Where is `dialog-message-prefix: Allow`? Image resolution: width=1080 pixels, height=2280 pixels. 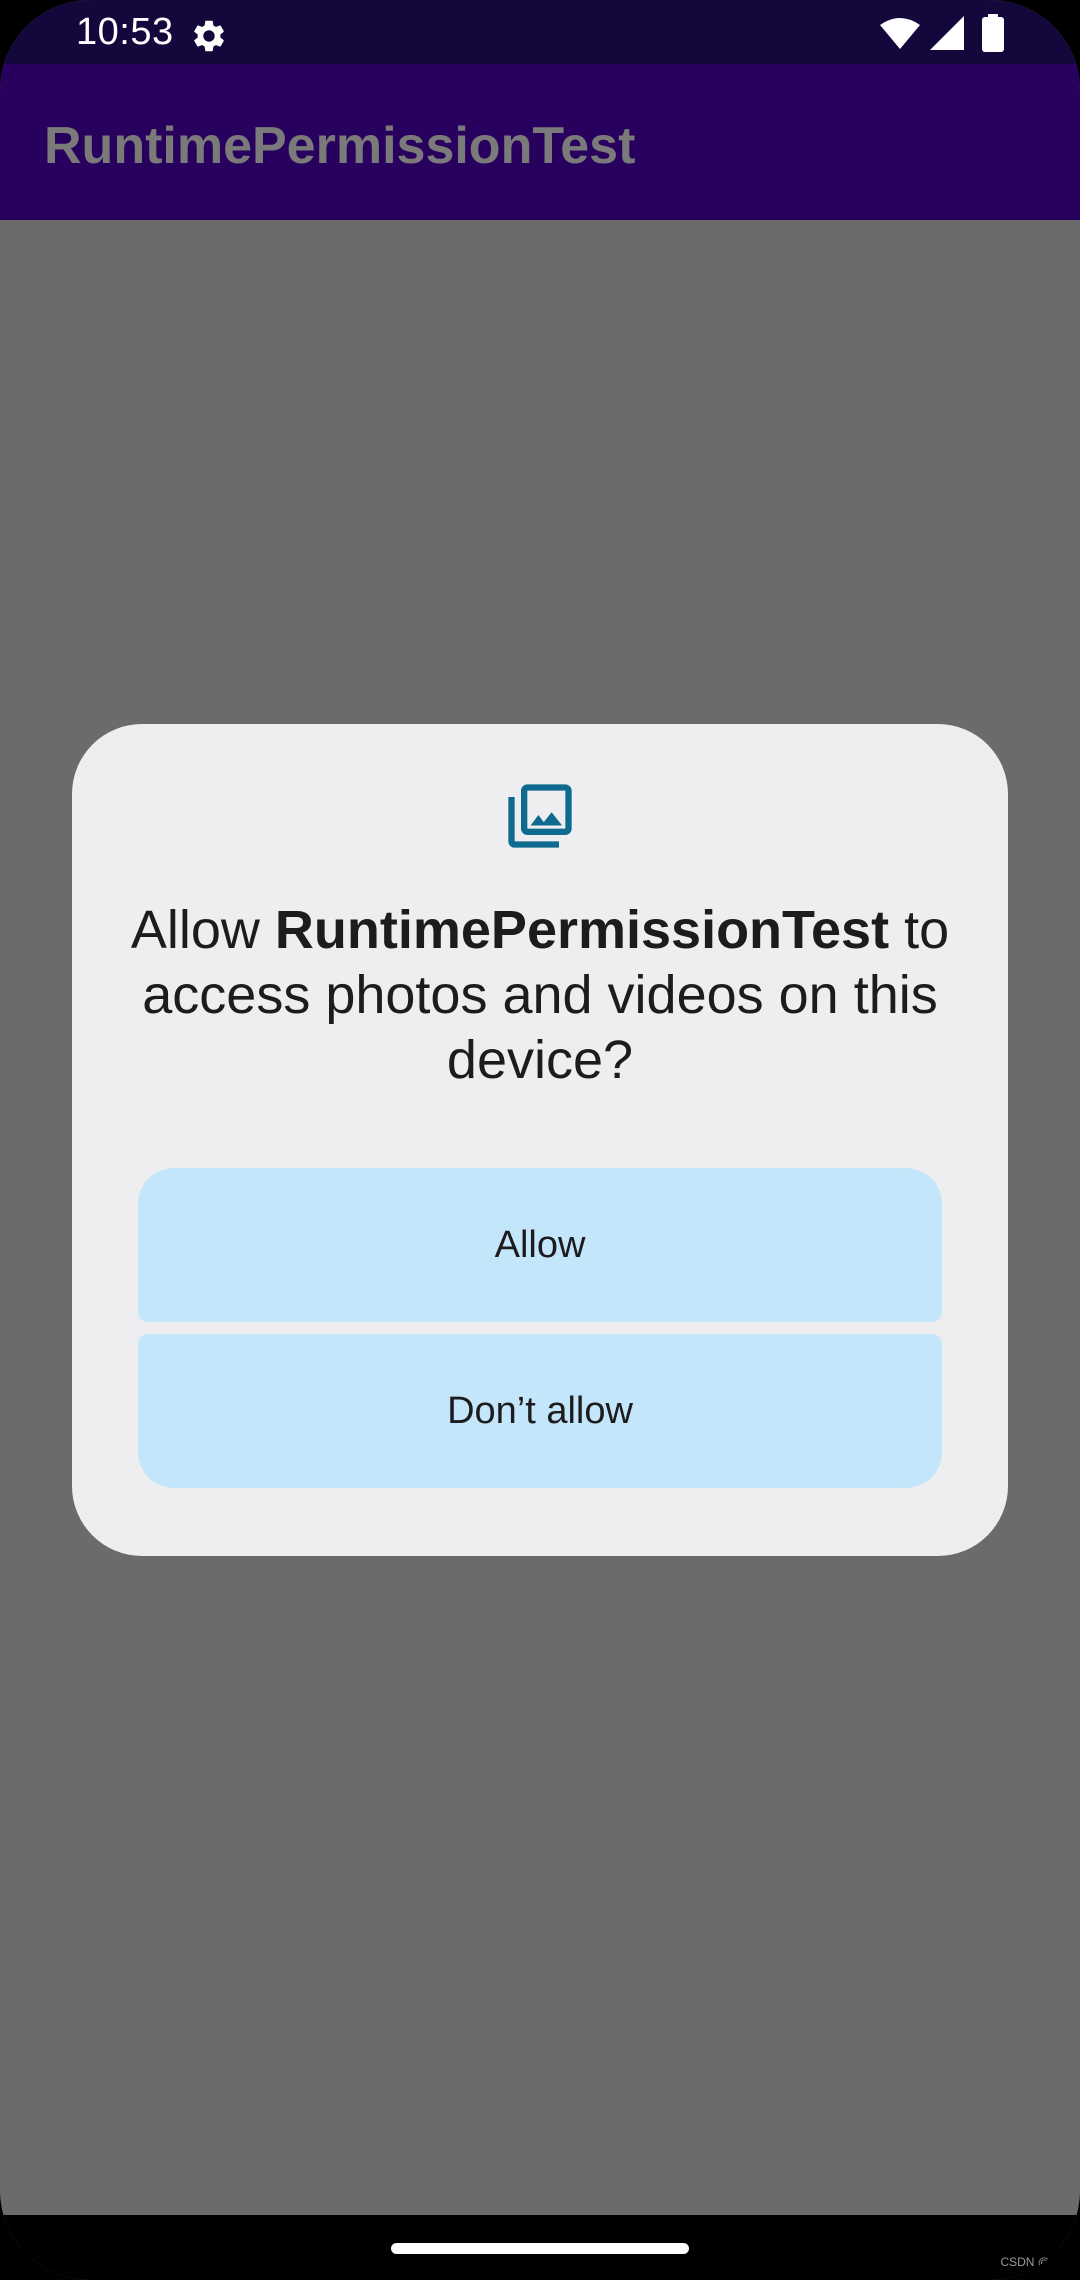 dialog-message-prefix: Allow is located at coordinates (202, 930).